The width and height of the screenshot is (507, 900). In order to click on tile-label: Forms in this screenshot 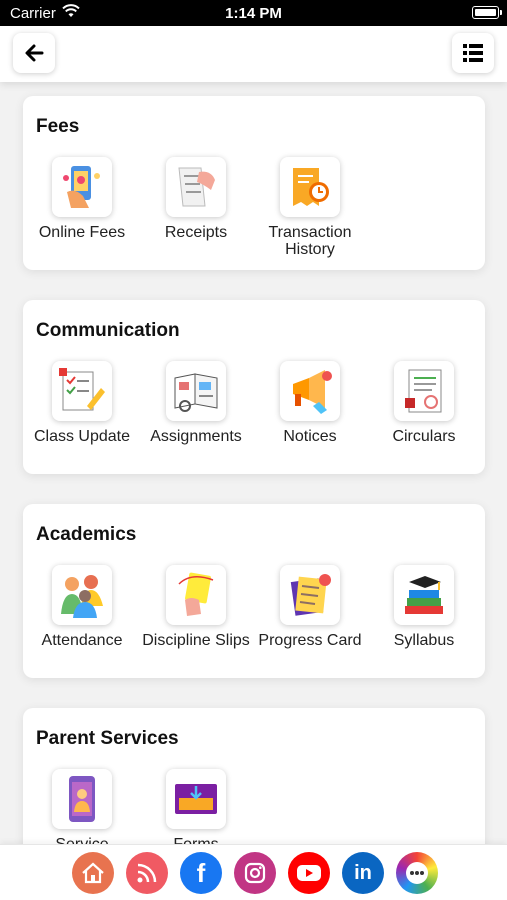, I will do `click(196, 840)`.